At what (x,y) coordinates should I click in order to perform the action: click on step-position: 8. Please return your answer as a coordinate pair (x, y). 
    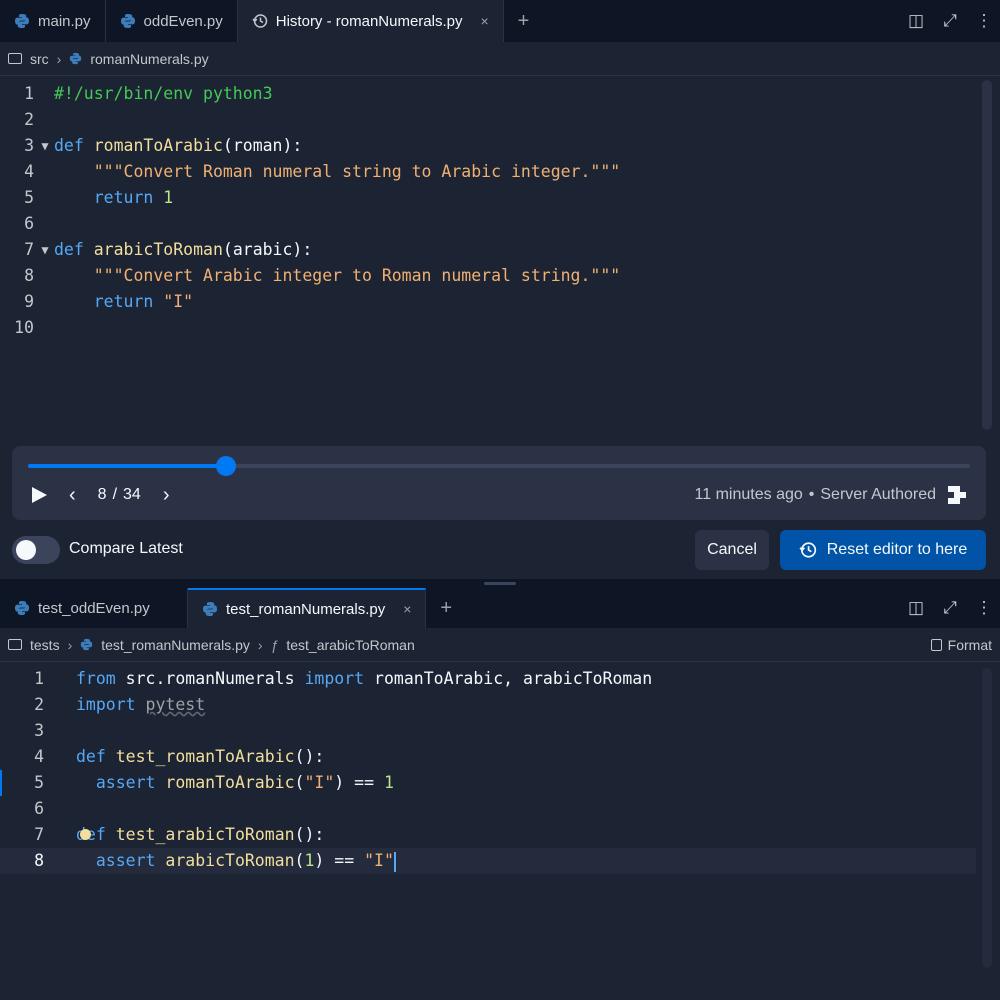
    Looking at the image, I should click on (102, 494).